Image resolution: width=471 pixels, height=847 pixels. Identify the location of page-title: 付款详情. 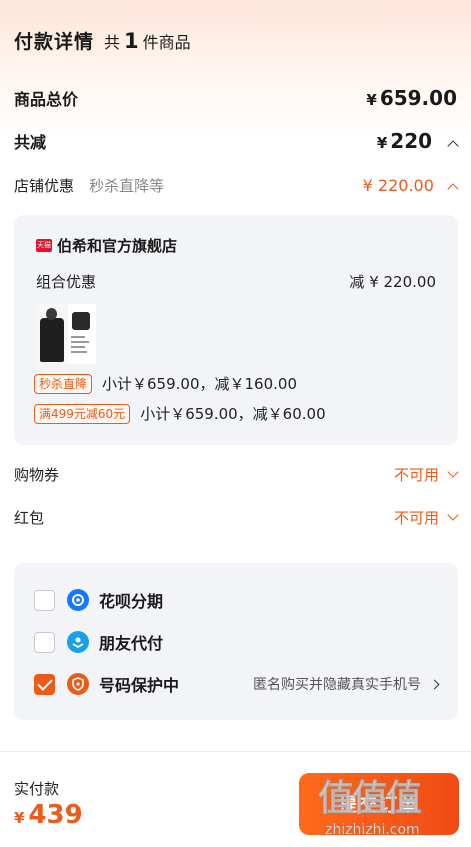
(54, 42).